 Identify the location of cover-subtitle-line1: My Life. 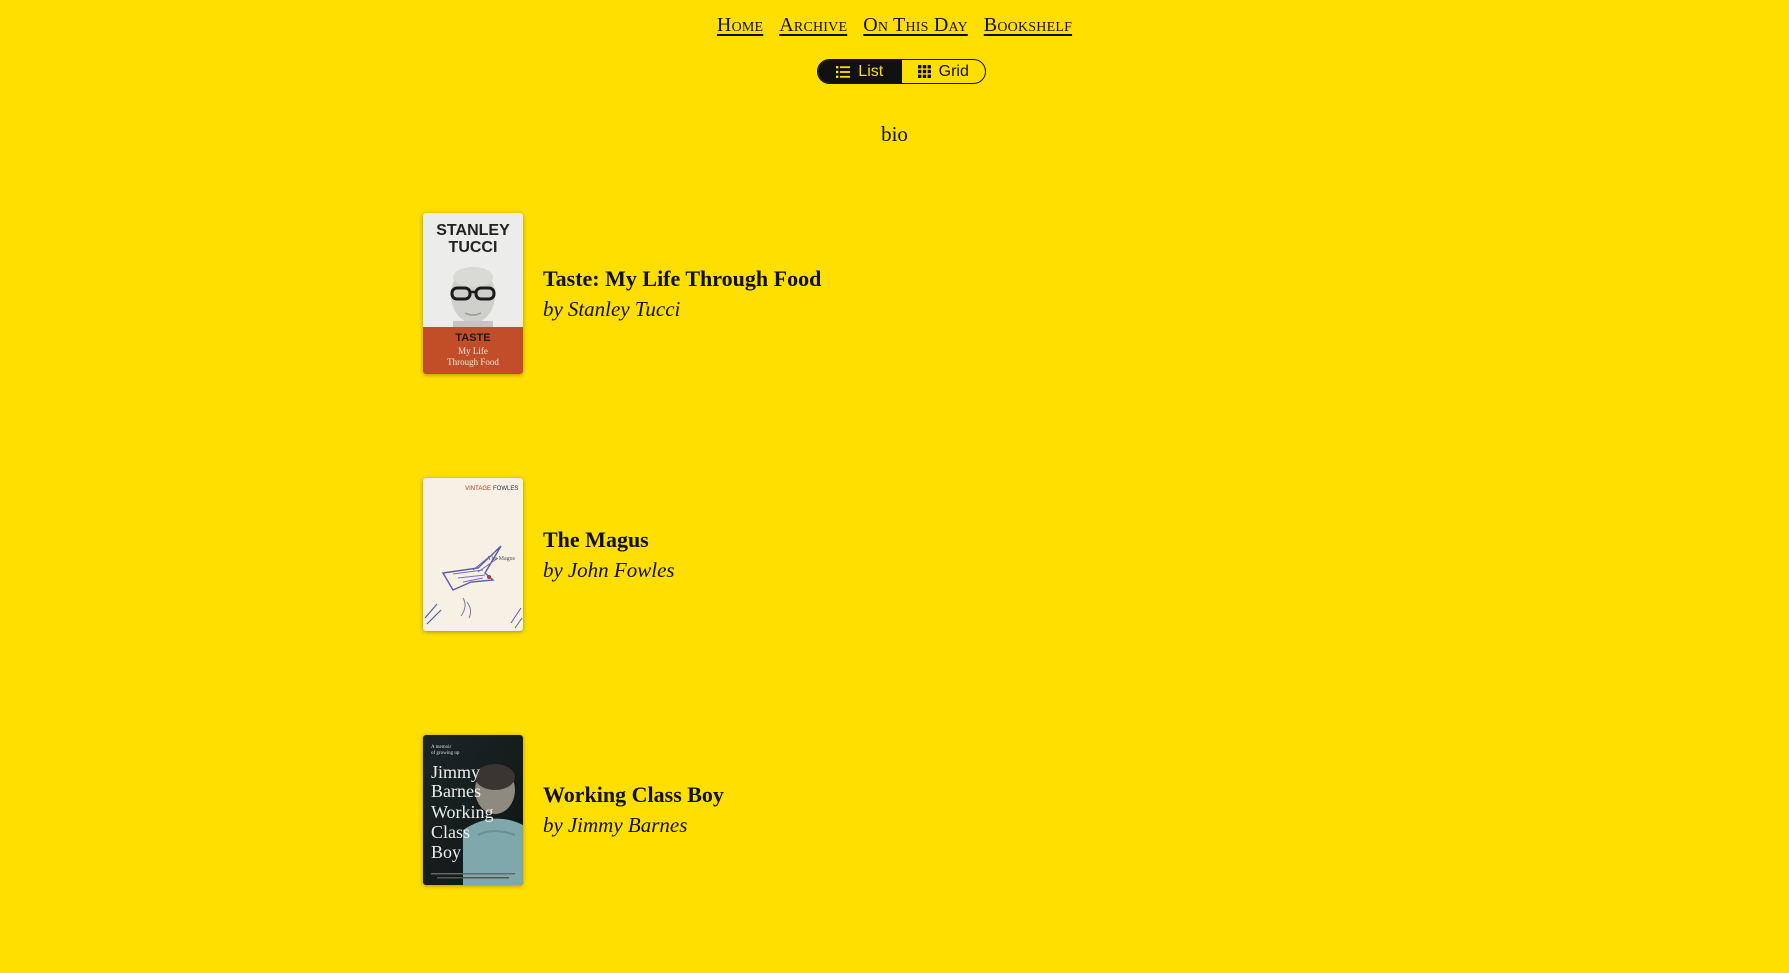
(473, 351).